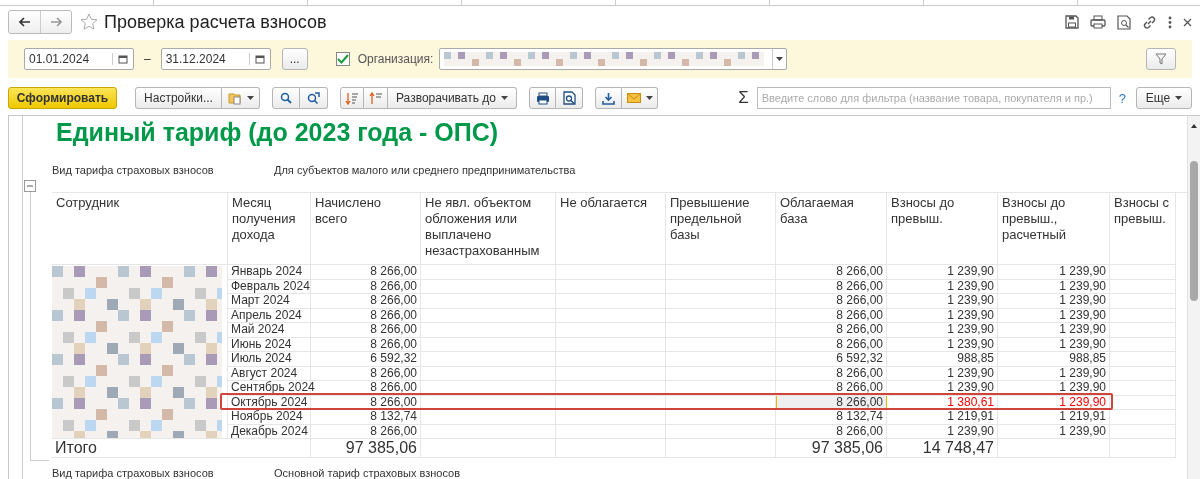 This screenshot has height=479, width=1200. Describe the element at coordinates (269, 229) in the screenshot. I see `column-header: Месяц получения дохода` at that location.